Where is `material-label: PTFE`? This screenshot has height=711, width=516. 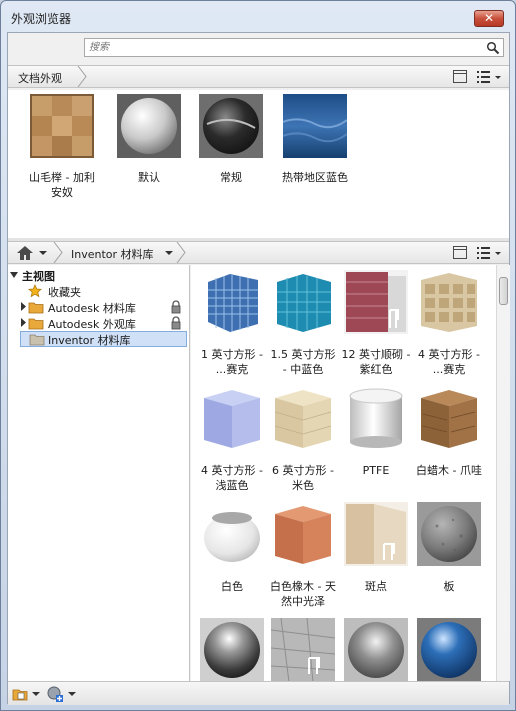 material-label: PTFE is located at coordinates (376, 470).